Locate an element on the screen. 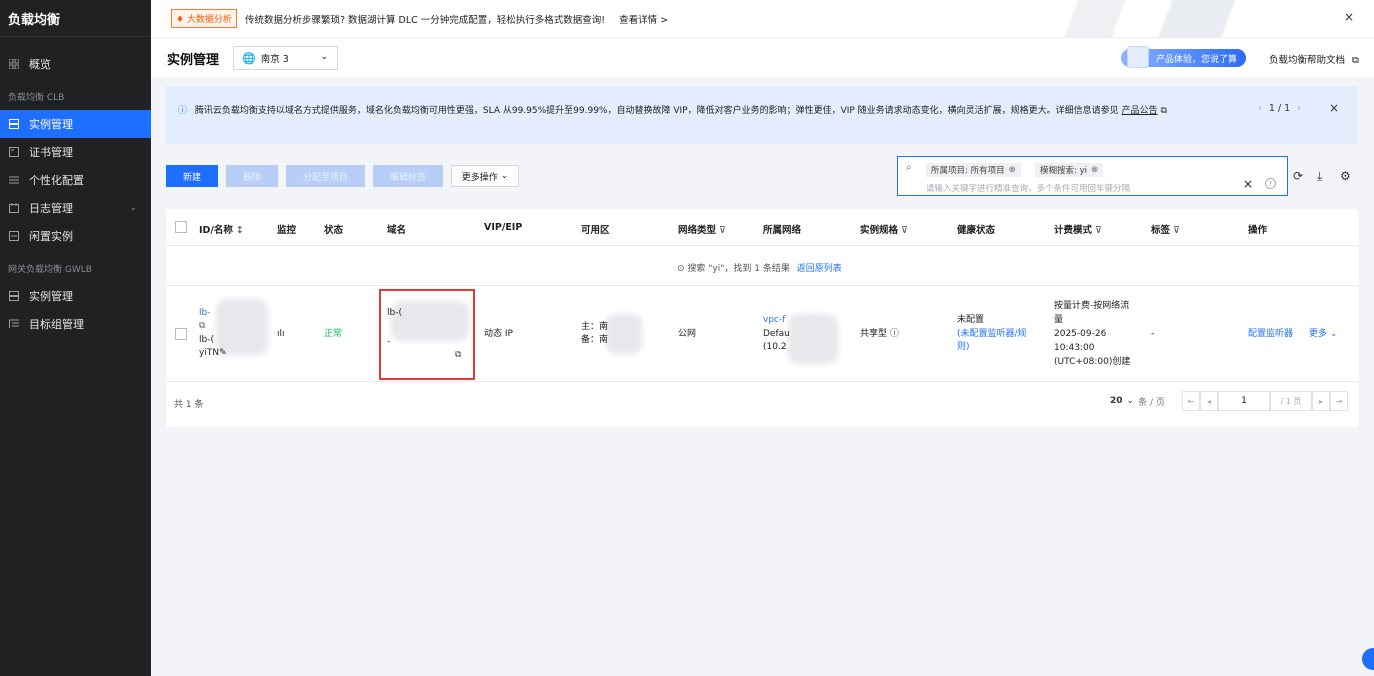  instance-id-link: lb- is located at coordinates (204, 313).